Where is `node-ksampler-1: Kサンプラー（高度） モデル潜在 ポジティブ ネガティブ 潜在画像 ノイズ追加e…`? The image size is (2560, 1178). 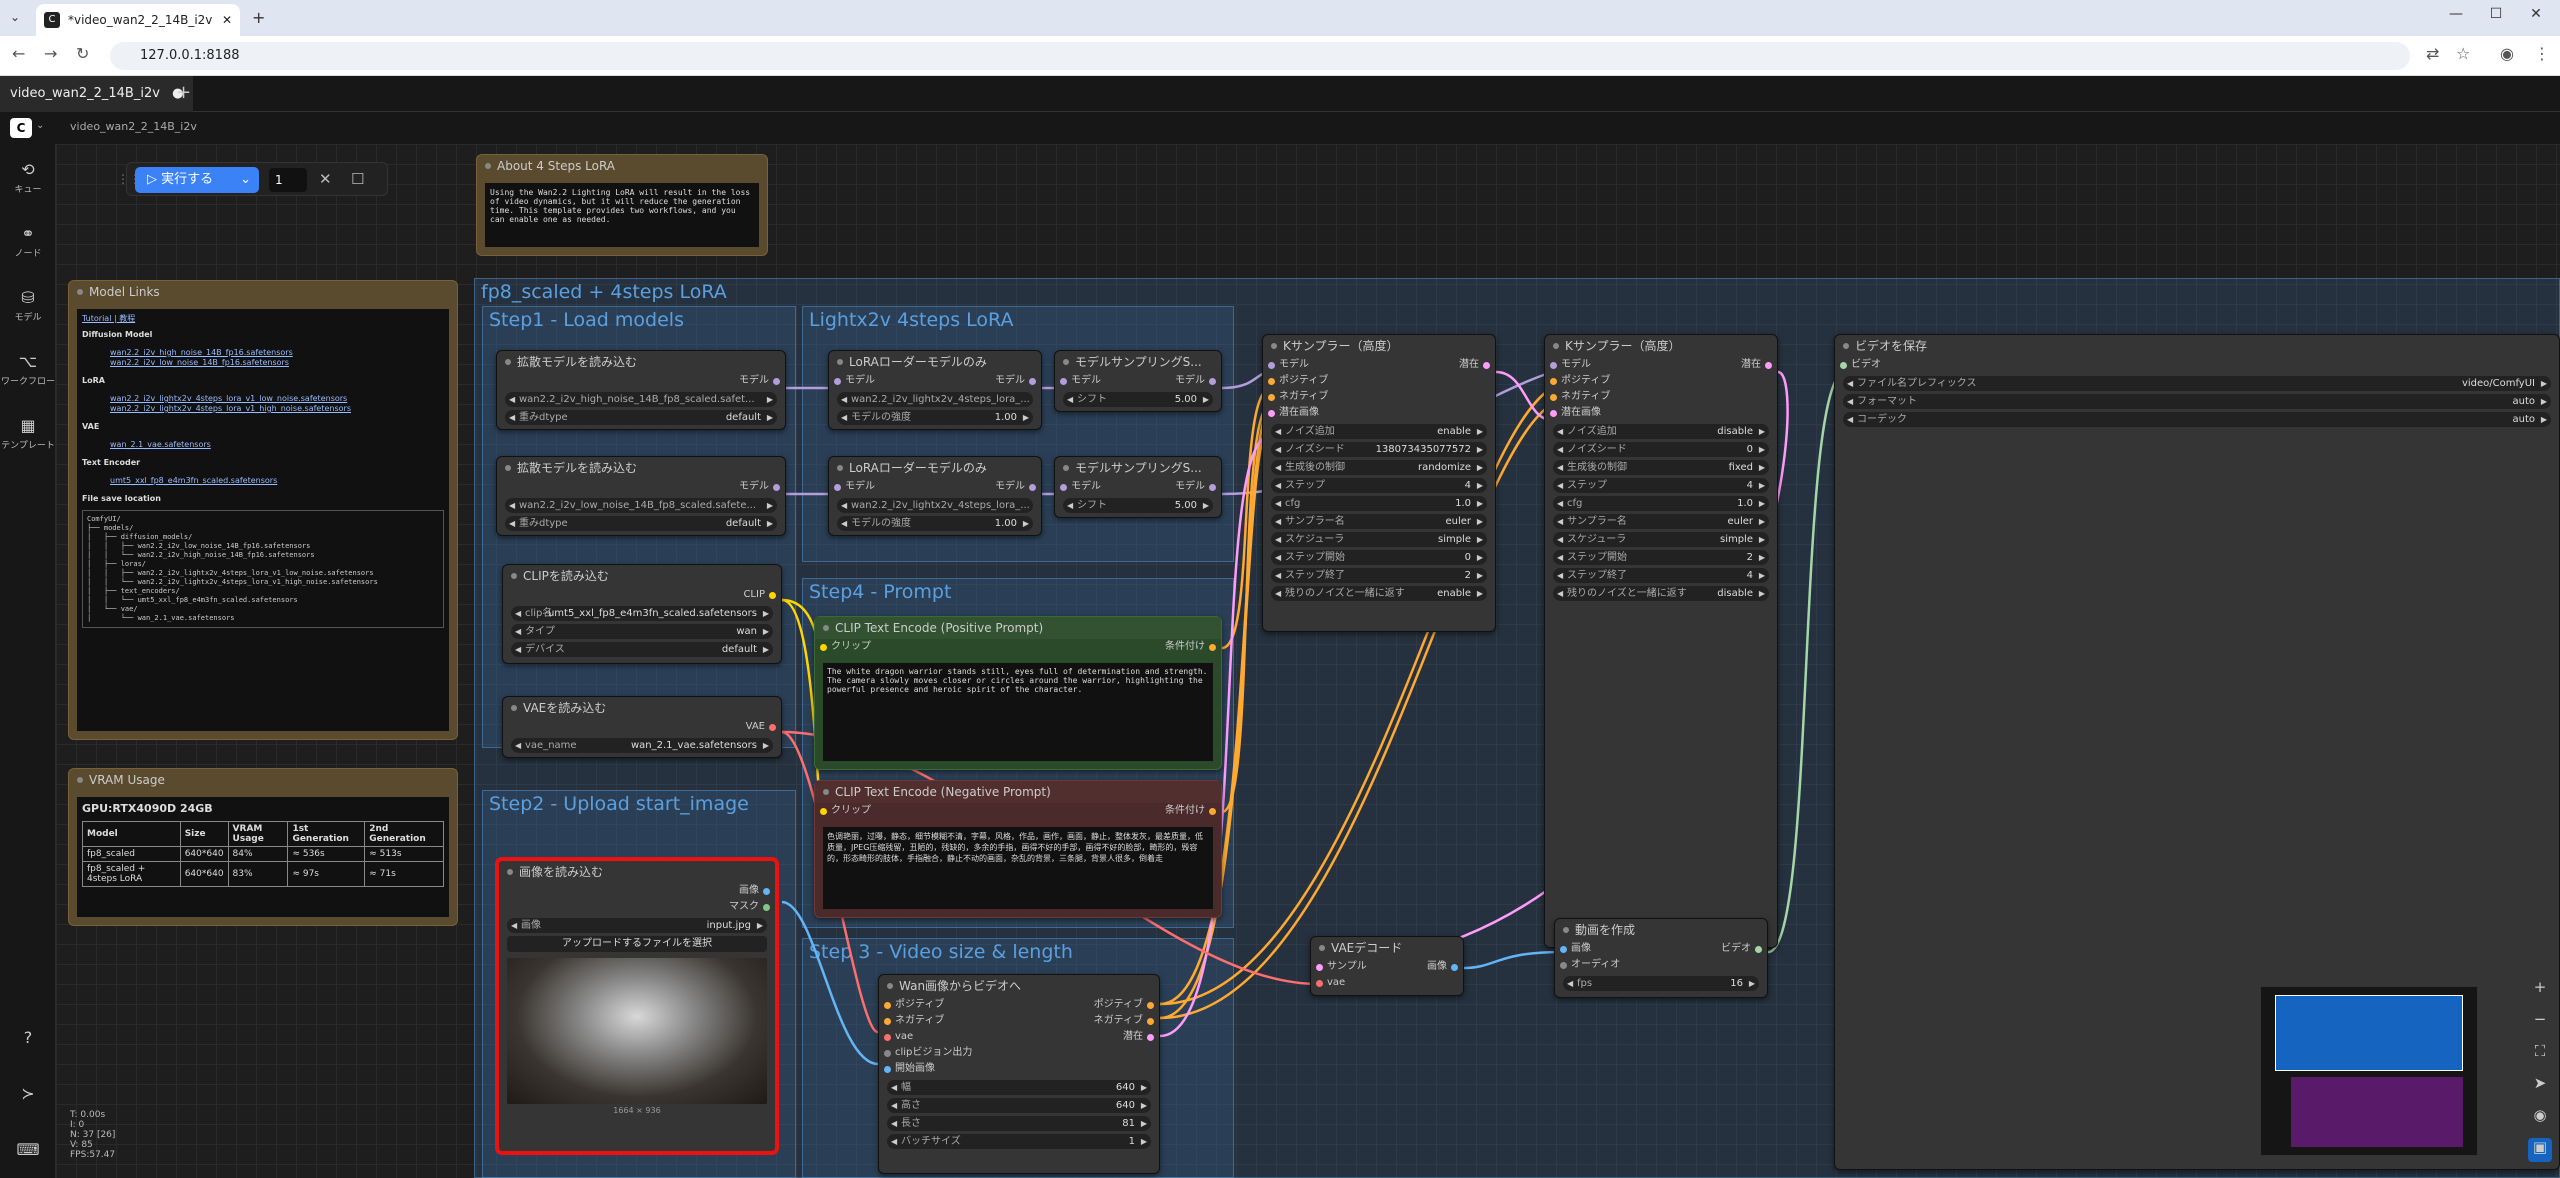 node-ksampler-1: Kサンプラー（高度） モデル潜在 ポジティブ ネガティブ 潜在画像 ノイズ追加e… is located at coordinates (1379, 483).